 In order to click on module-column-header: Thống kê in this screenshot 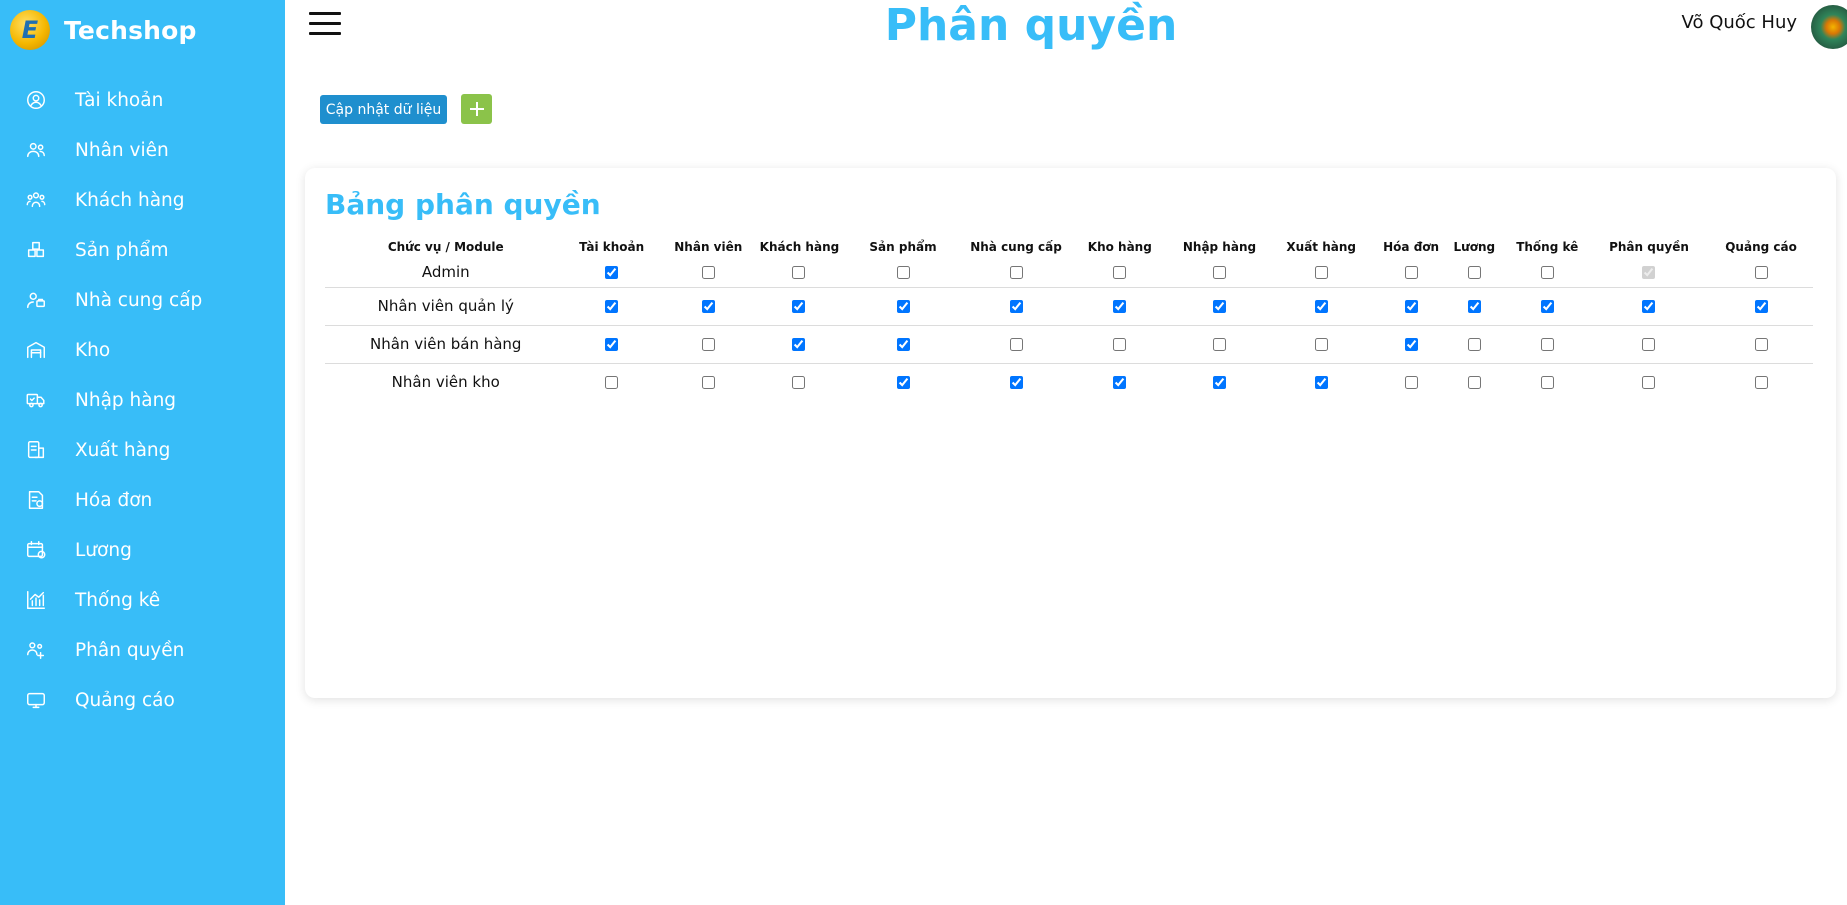, I will do `click(1547, 247)`.